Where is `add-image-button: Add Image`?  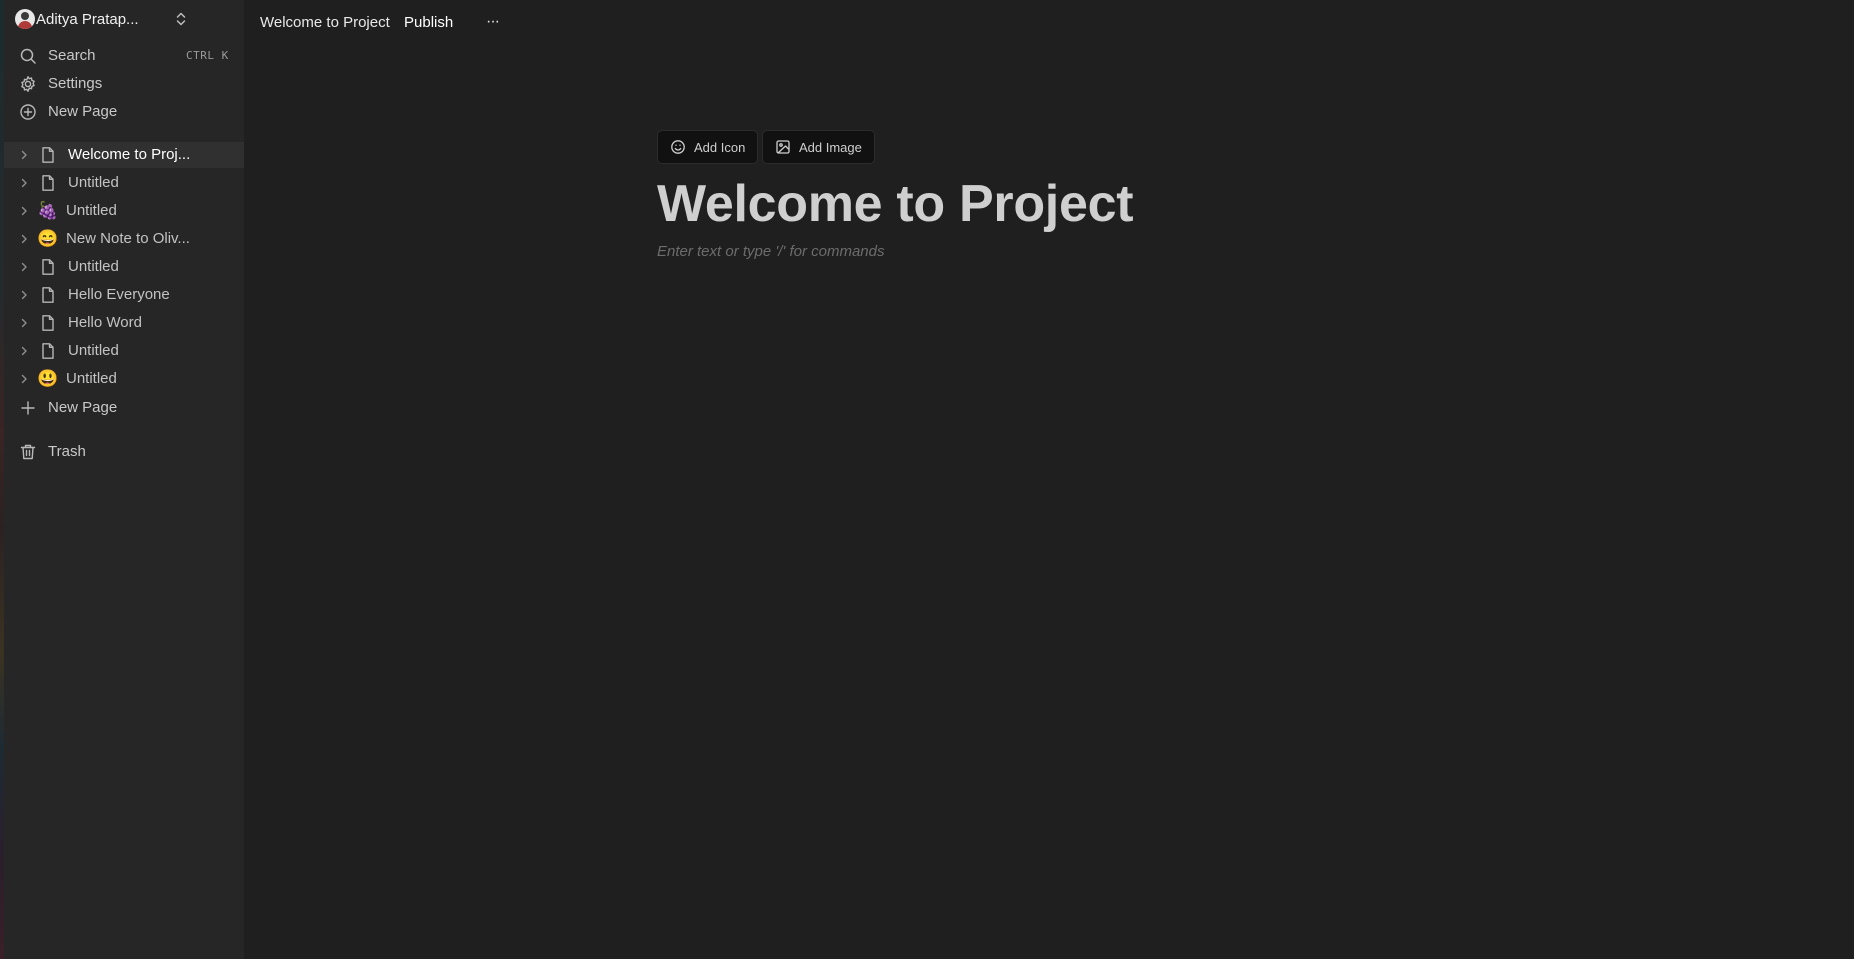
add-image-button: Add Image is located at coordinates (818, 147).